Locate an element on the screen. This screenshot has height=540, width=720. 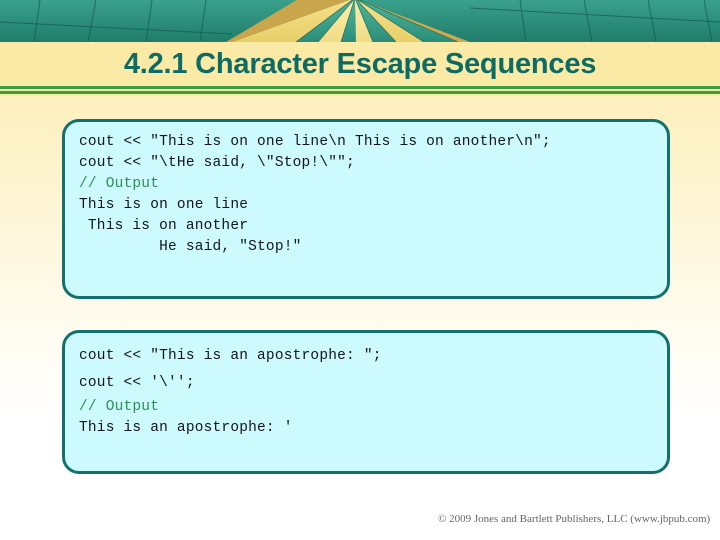
code-output-line: This is on another is located at coordinates (164, 226).